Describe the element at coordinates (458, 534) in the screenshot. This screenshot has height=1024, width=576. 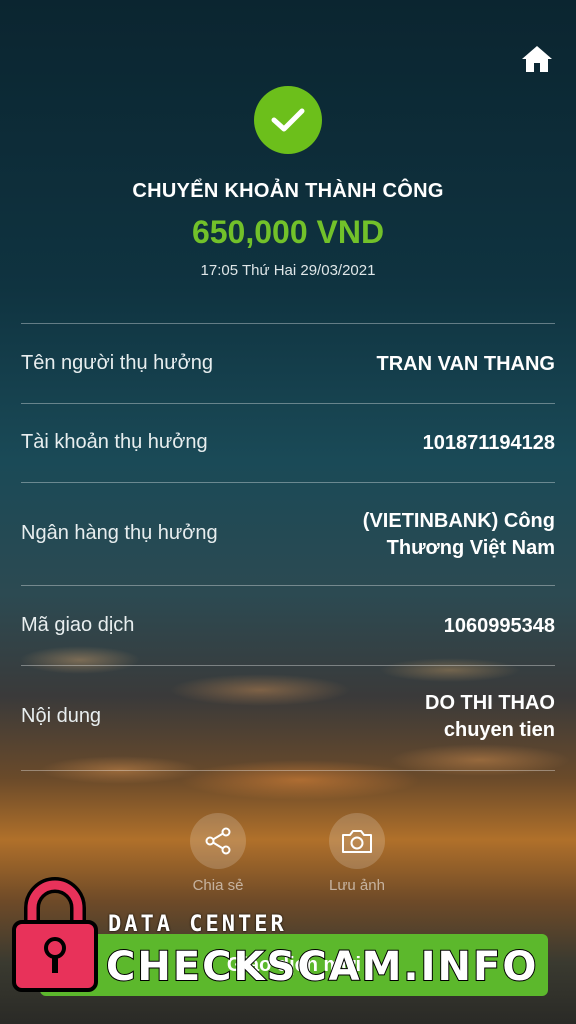
I see `beneficiary-bank-value: (VIETINBANK) Công Thương Việt Nam` at that location.